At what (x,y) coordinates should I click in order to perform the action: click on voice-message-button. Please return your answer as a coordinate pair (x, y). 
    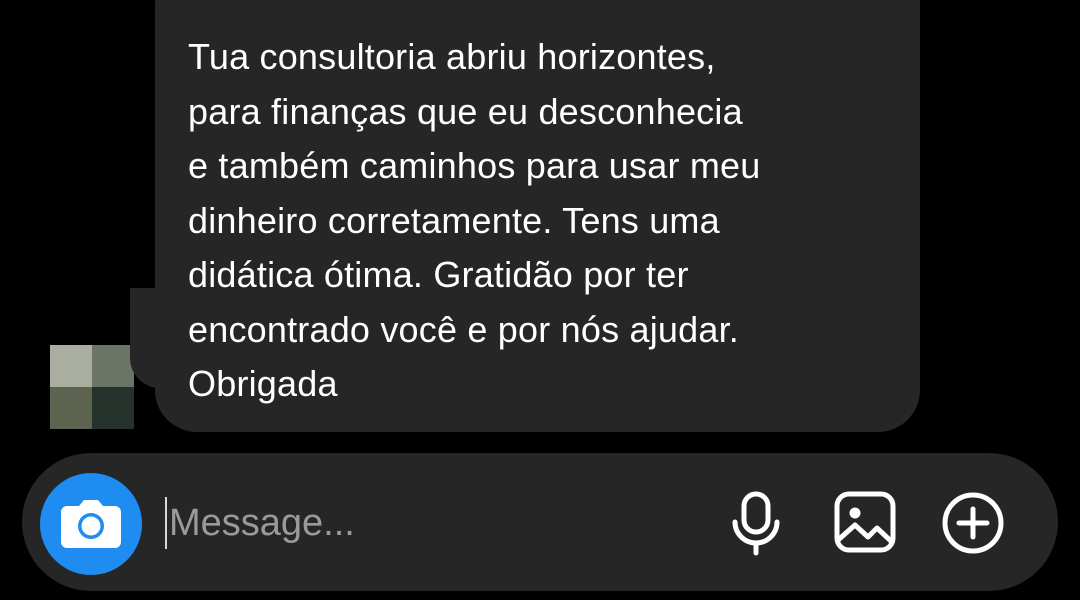
    Looking at the image, I should click on (756, 523).